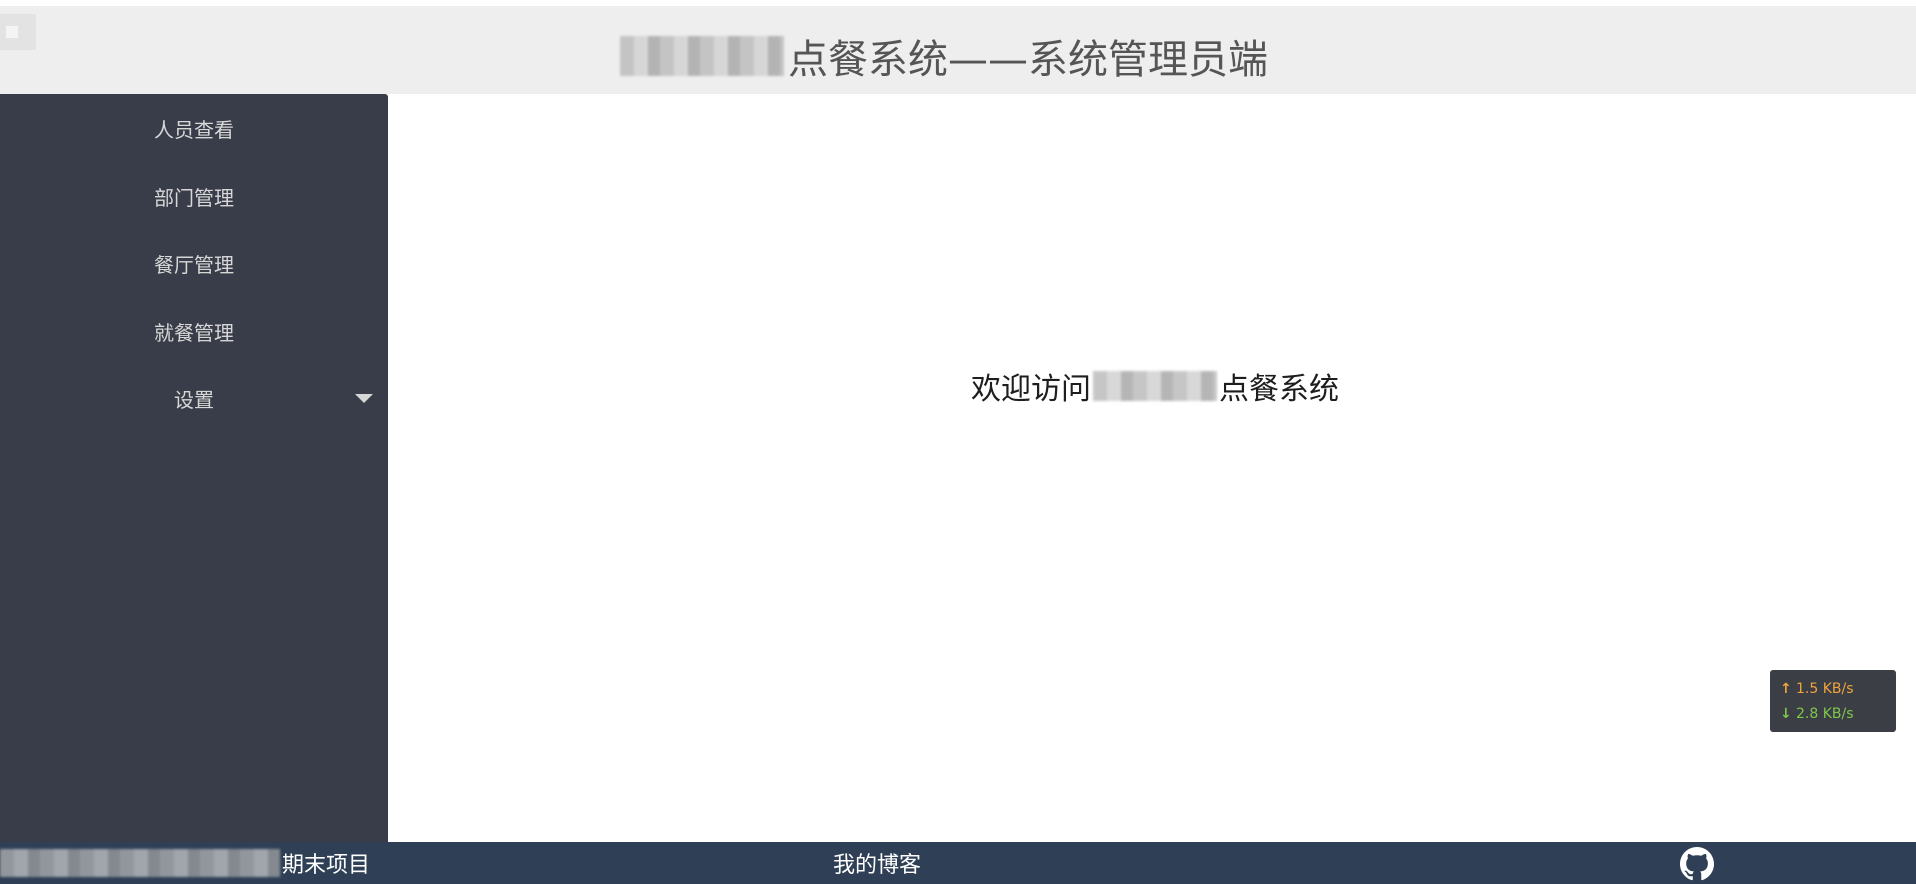  I want to click on download-speed-row: ↓ 2.8 KB/s, so click(1833, 713).